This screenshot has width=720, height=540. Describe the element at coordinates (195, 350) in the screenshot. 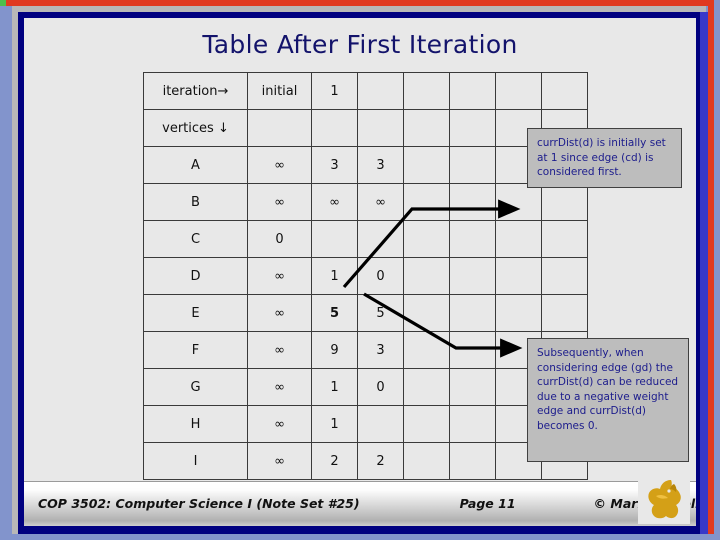

I see `vertex-label-F: F` at that location.